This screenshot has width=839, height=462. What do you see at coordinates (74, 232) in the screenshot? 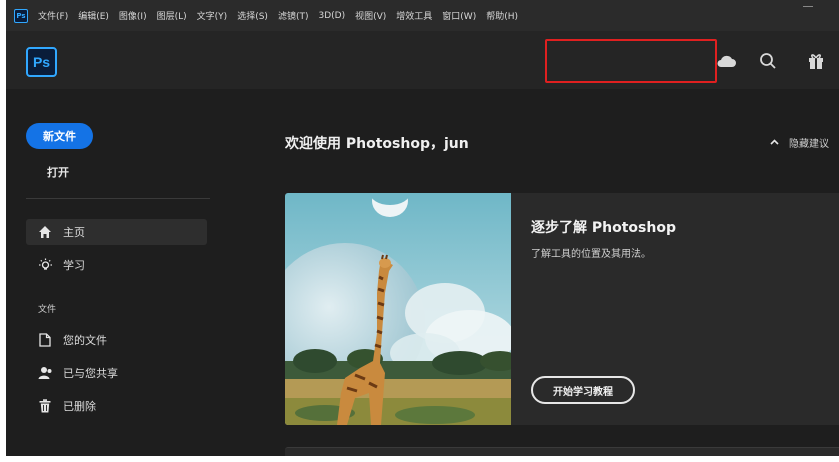
I see `sidebar-item-label: 主页` at bounding box center [74, 232].